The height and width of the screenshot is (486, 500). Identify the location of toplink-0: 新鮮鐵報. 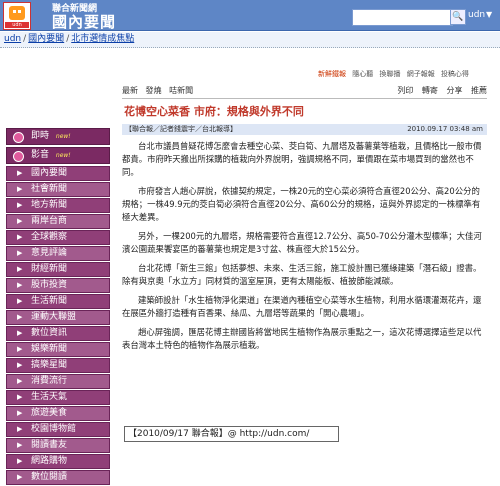
(332, 74).